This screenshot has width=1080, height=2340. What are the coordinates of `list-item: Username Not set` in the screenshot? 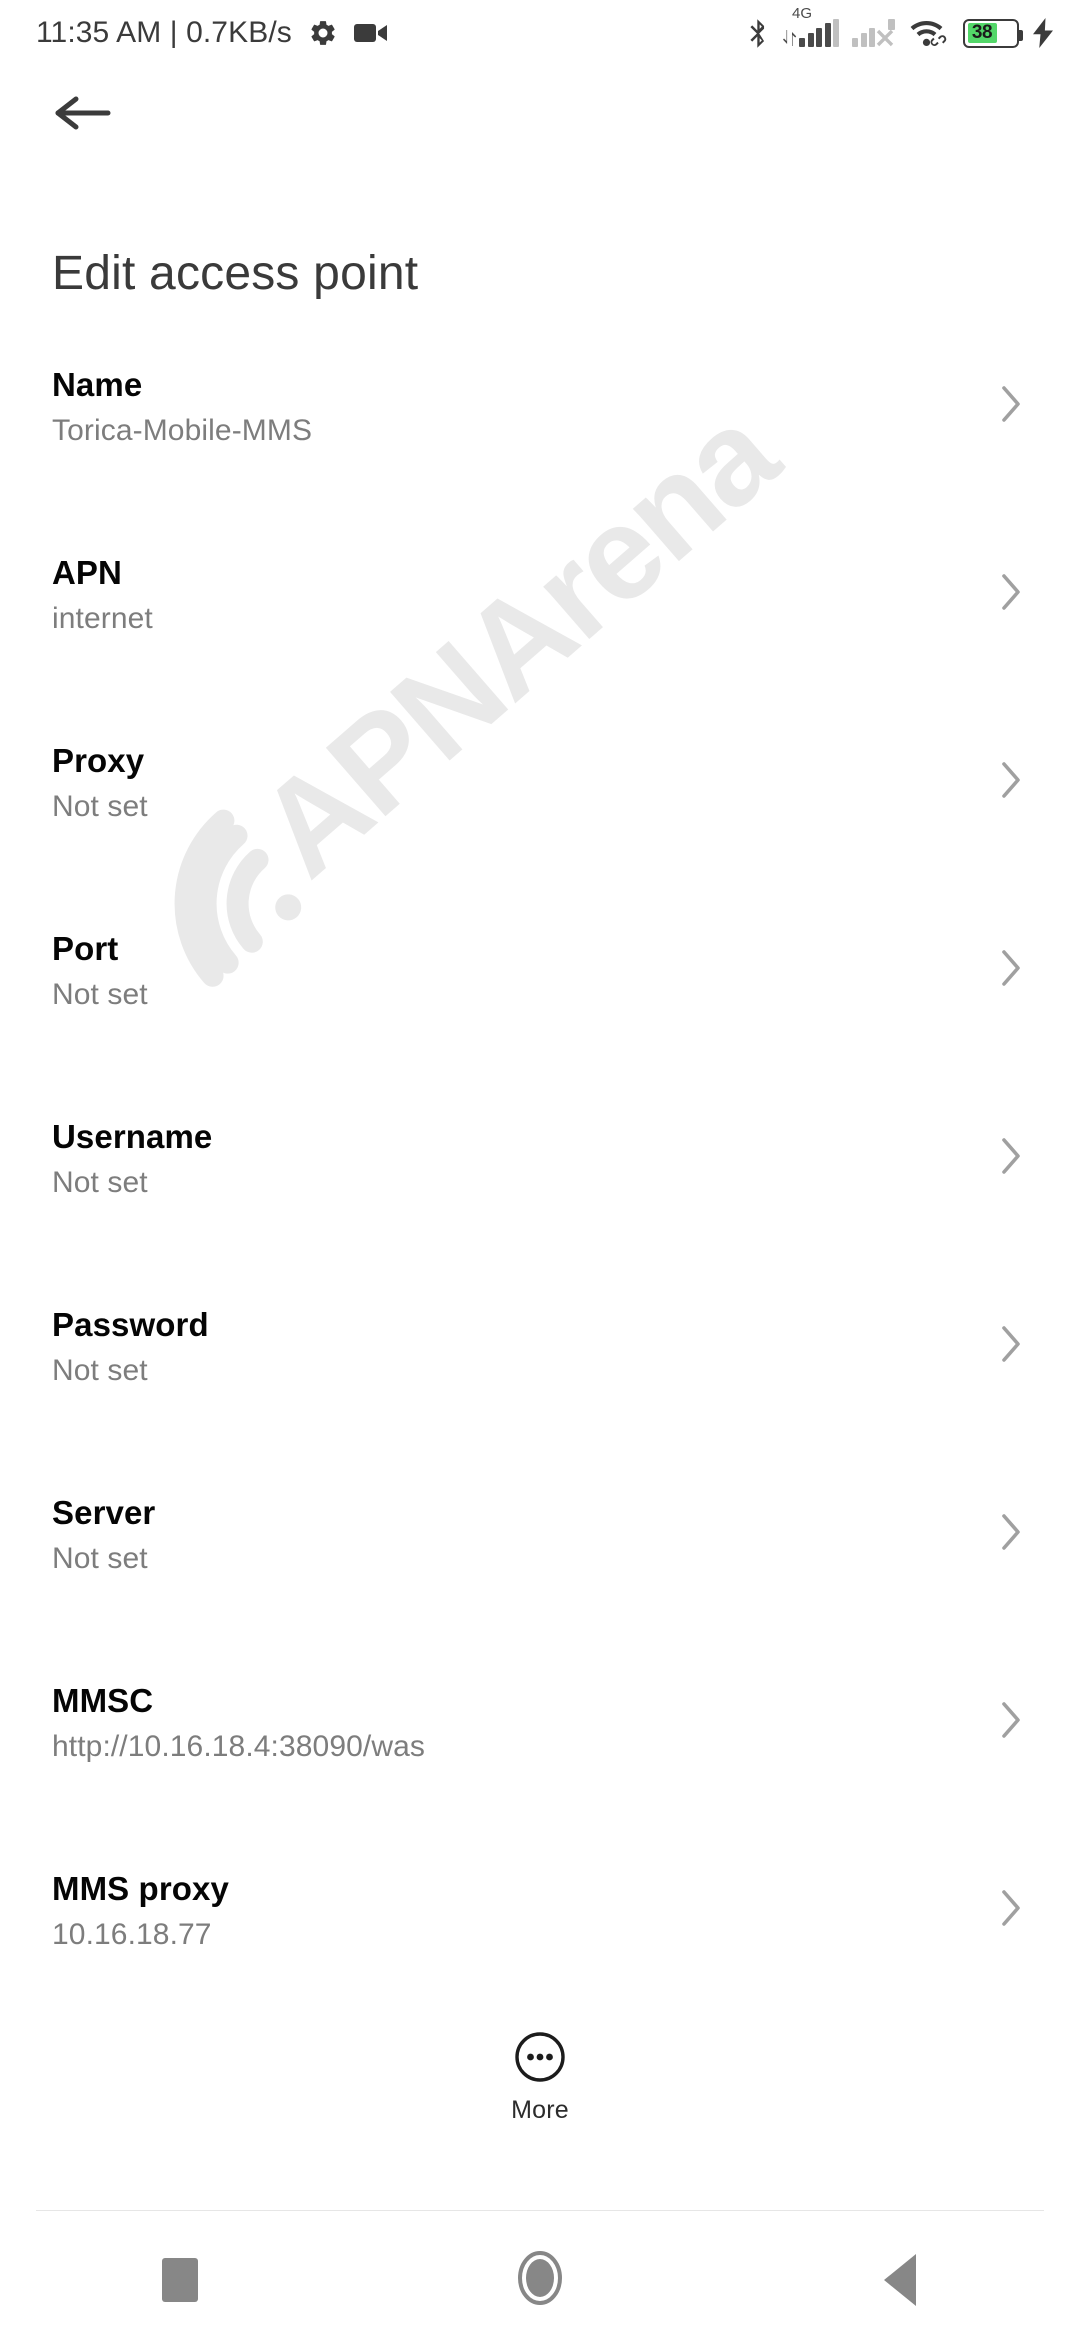 It's located at (540, 1184).